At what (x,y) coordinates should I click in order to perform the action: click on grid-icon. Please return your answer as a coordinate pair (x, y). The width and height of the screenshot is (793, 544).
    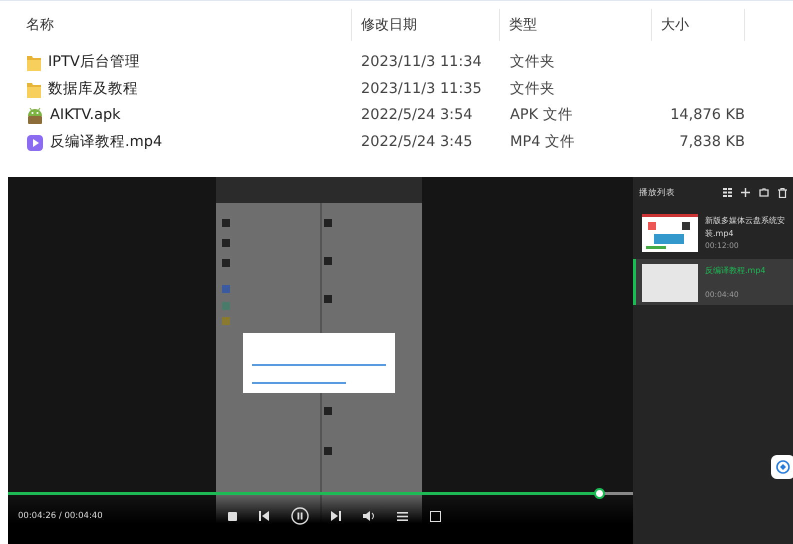
    Looking at the image, I should click on (727, 193).